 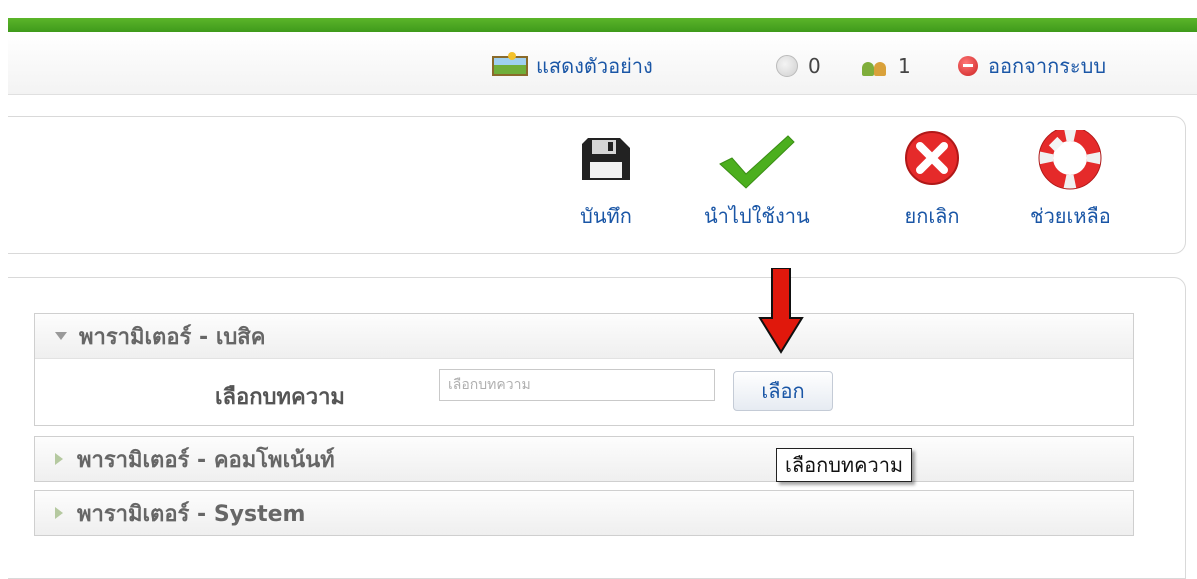 I want to click on tooltip: เลือกบทความ, so click(x=844, y=465).